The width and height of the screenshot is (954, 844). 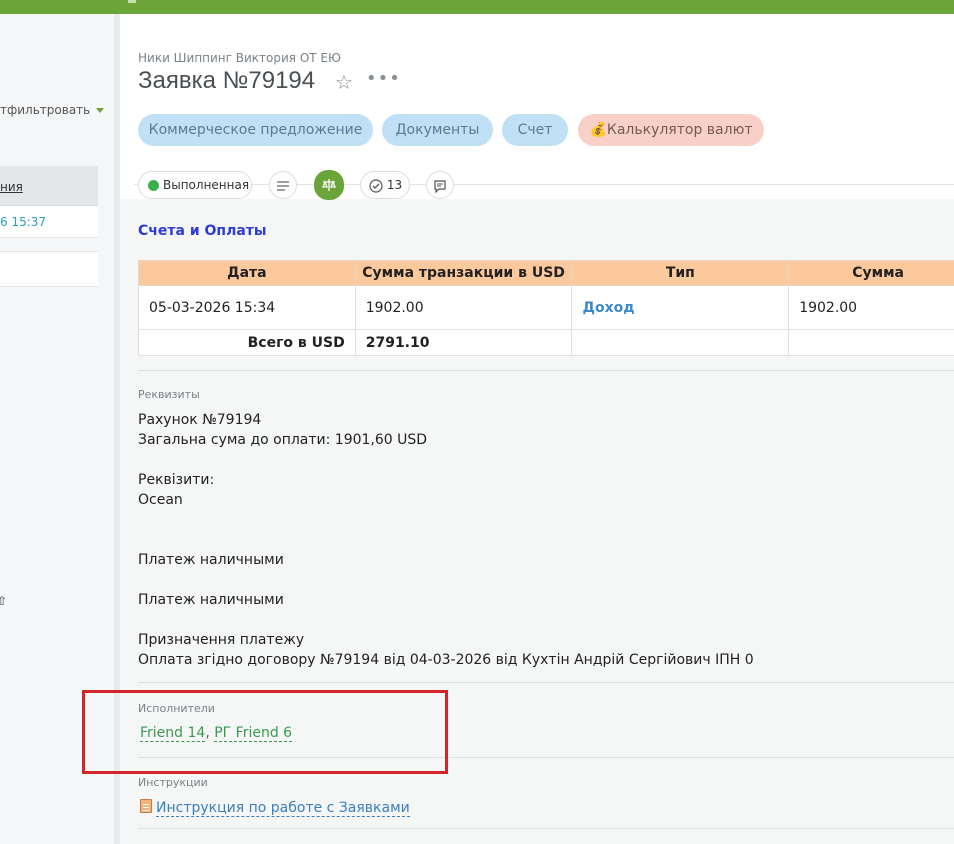 I want to click on table-row: 05-03-2026 15:34 1902.00 Доход 1902.00, so click(x=546, y=307).